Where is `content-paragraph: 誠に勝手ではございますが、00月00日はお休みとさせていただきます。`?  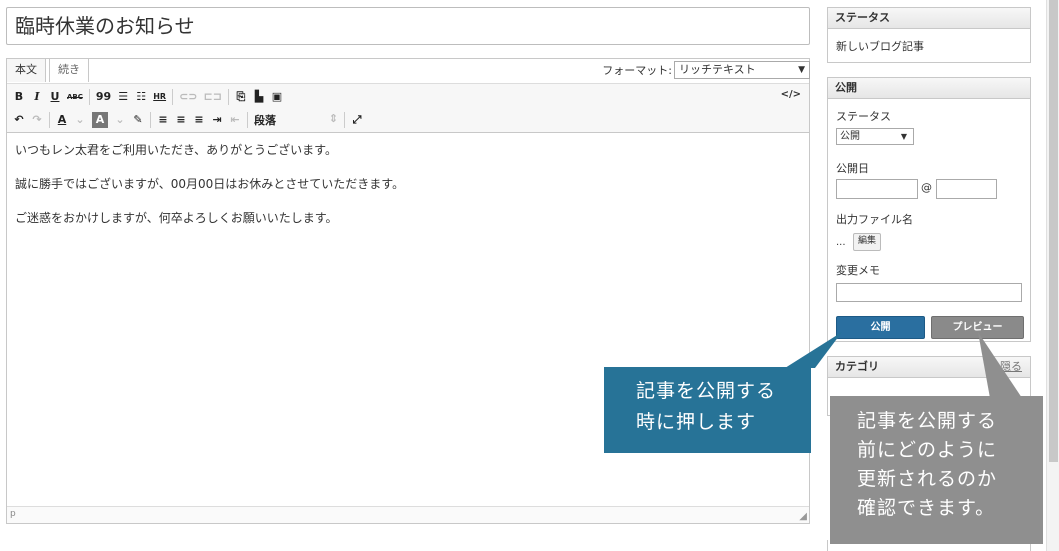 content-paragraph: 誠に勝手ではございますが、00月00日はお休みとさせていただきます。 is located at coordinates (210, 184).